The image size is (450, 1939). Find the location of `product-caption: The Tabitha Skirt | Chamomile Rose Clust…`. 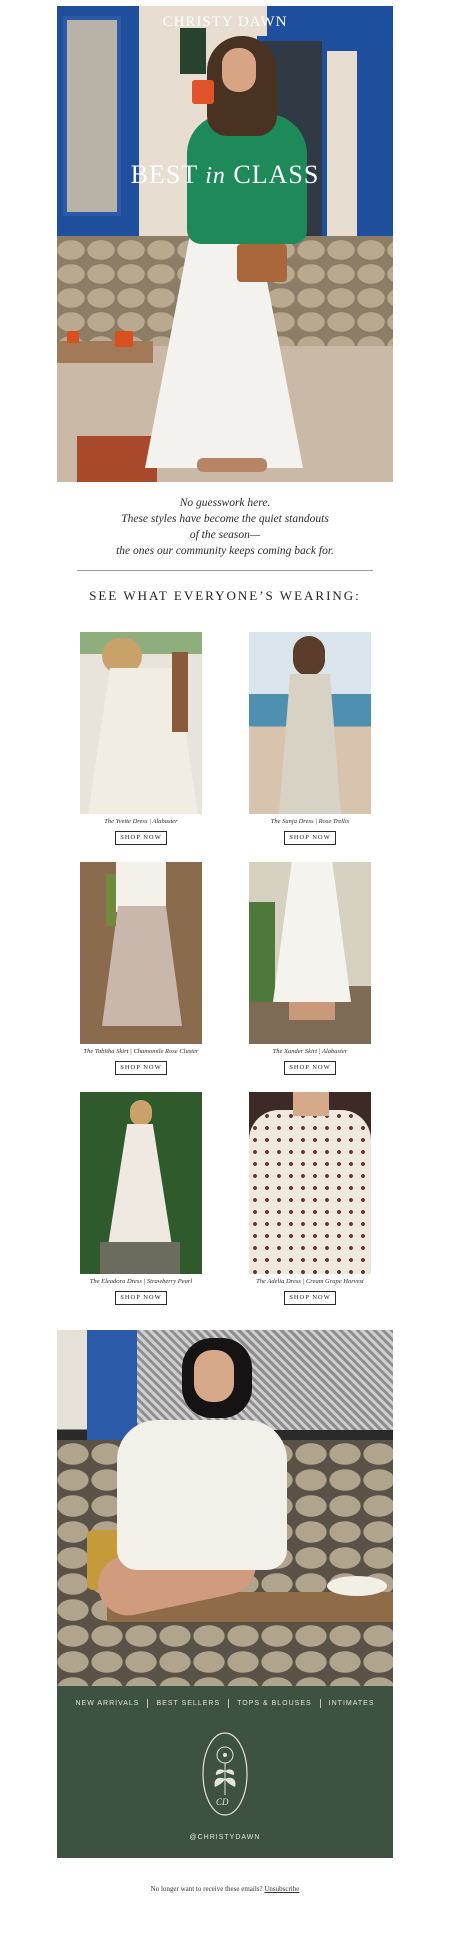

product-caption: The Tabitha Skirt | Chamomile Rose Clust… is located at coordinates (141, 1051).